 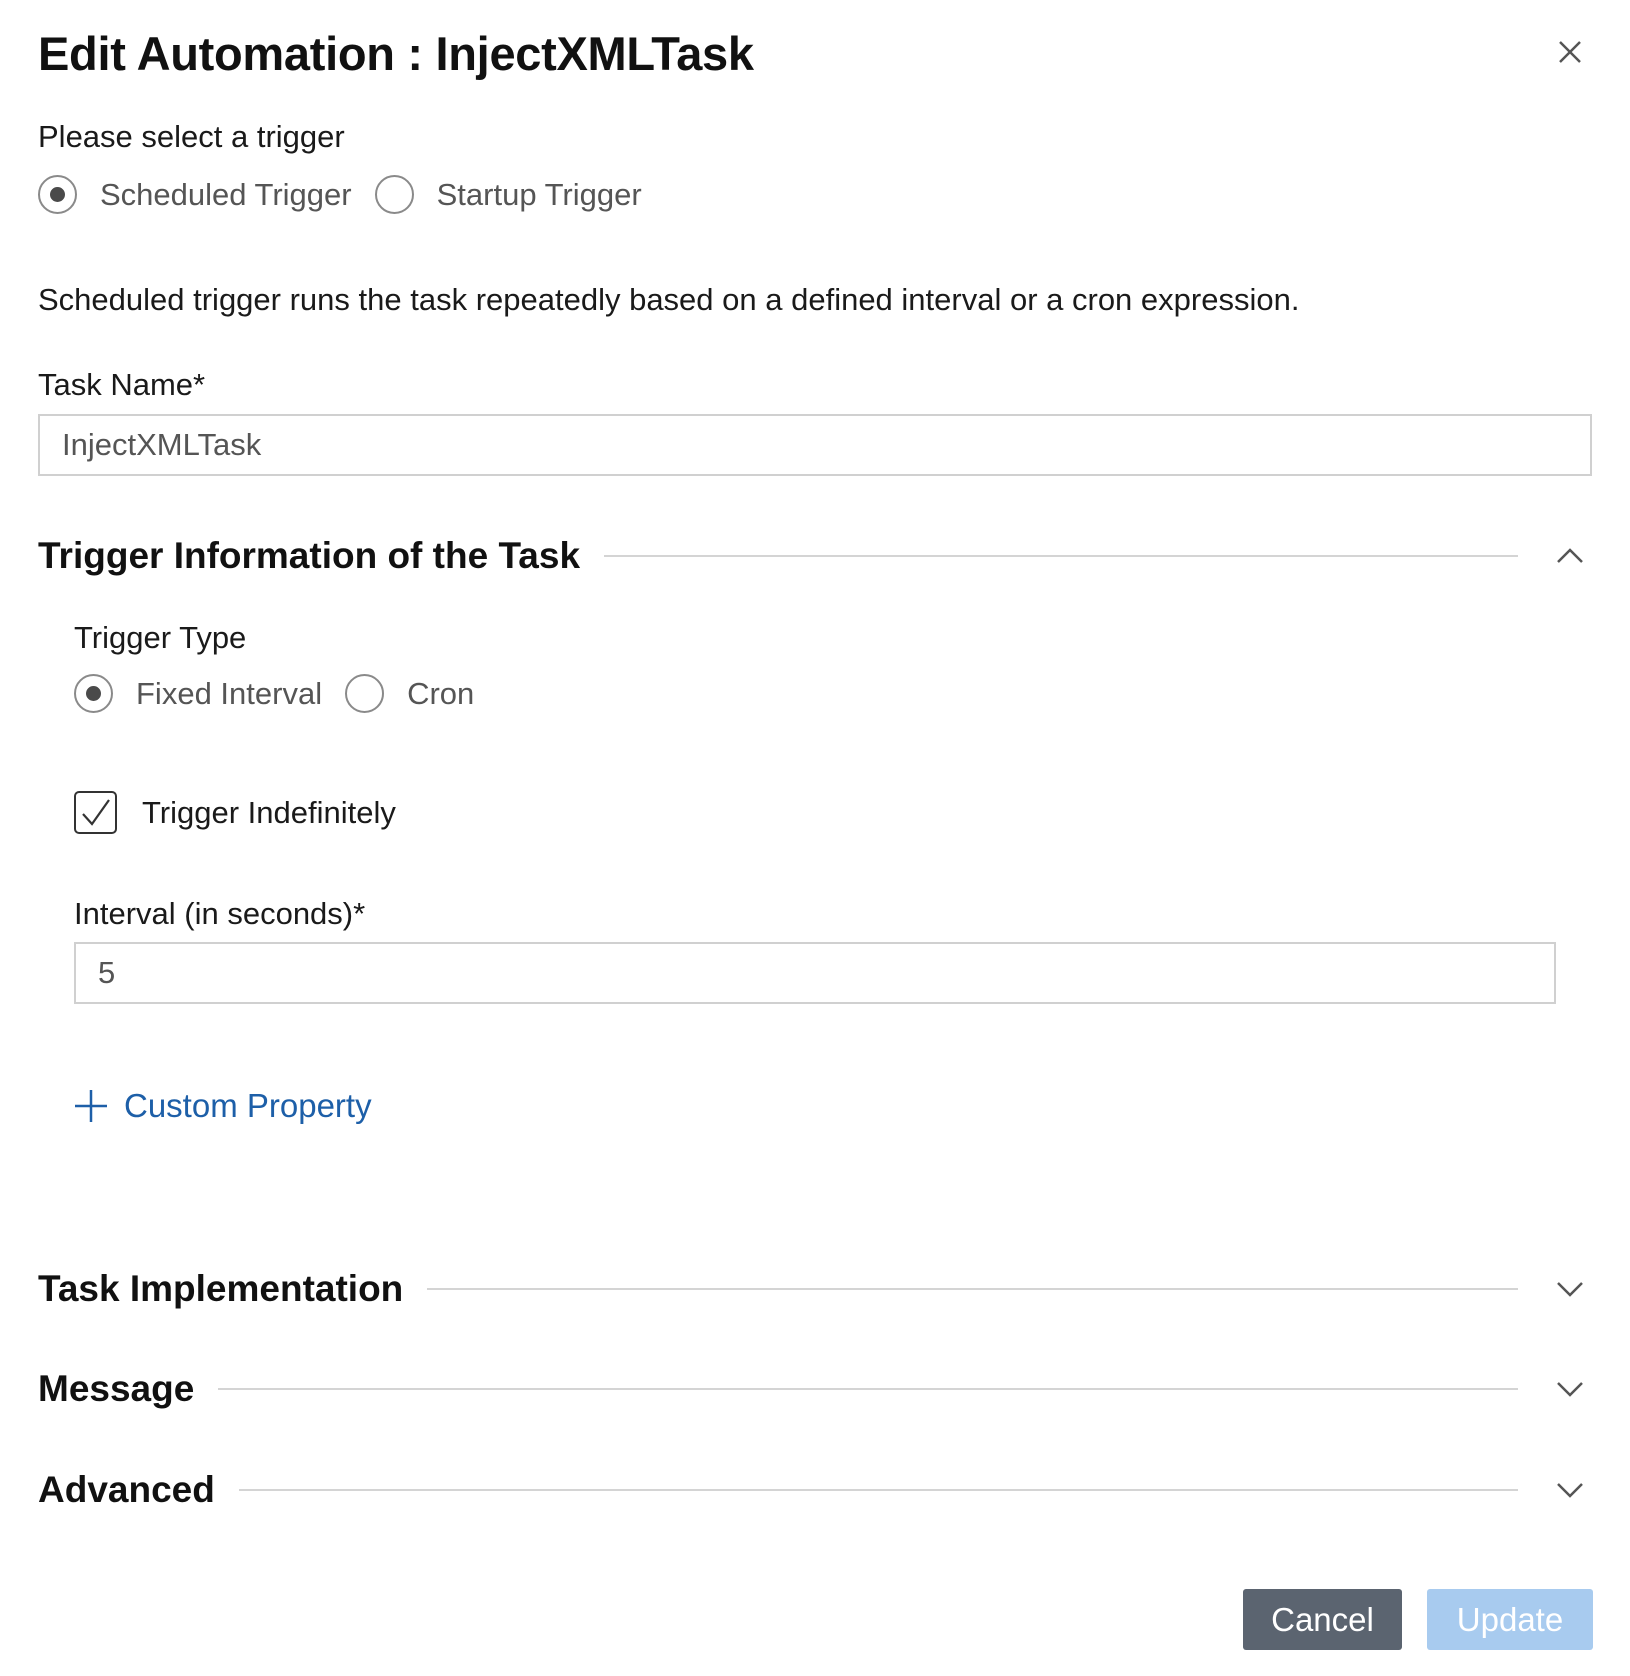 What do you see at coordinates (91, 1106) in the screenshot?
I see `plus-icon` at bounding box center [91, 1106].